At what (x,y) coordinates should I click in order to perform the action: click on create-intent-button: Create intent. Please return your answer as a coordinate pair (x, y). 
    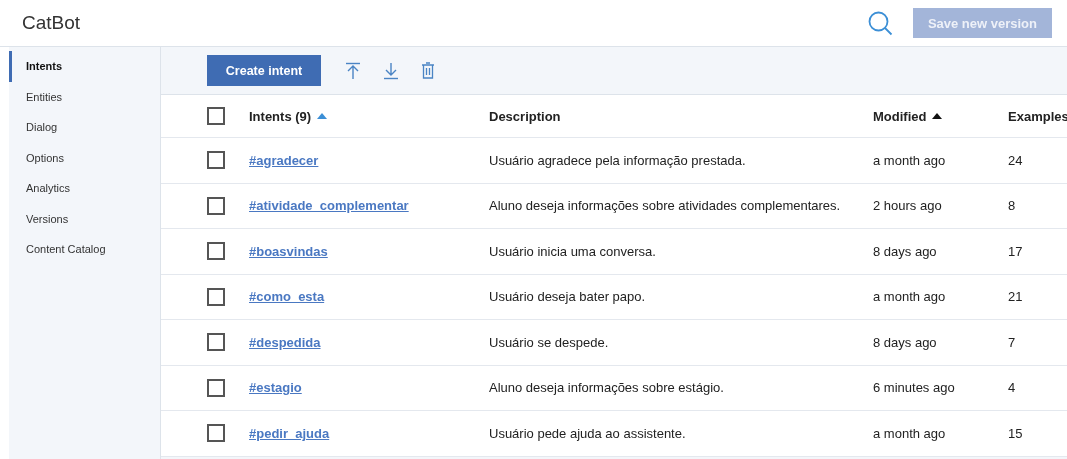
    Looking at the image, I should click on (264, 70).